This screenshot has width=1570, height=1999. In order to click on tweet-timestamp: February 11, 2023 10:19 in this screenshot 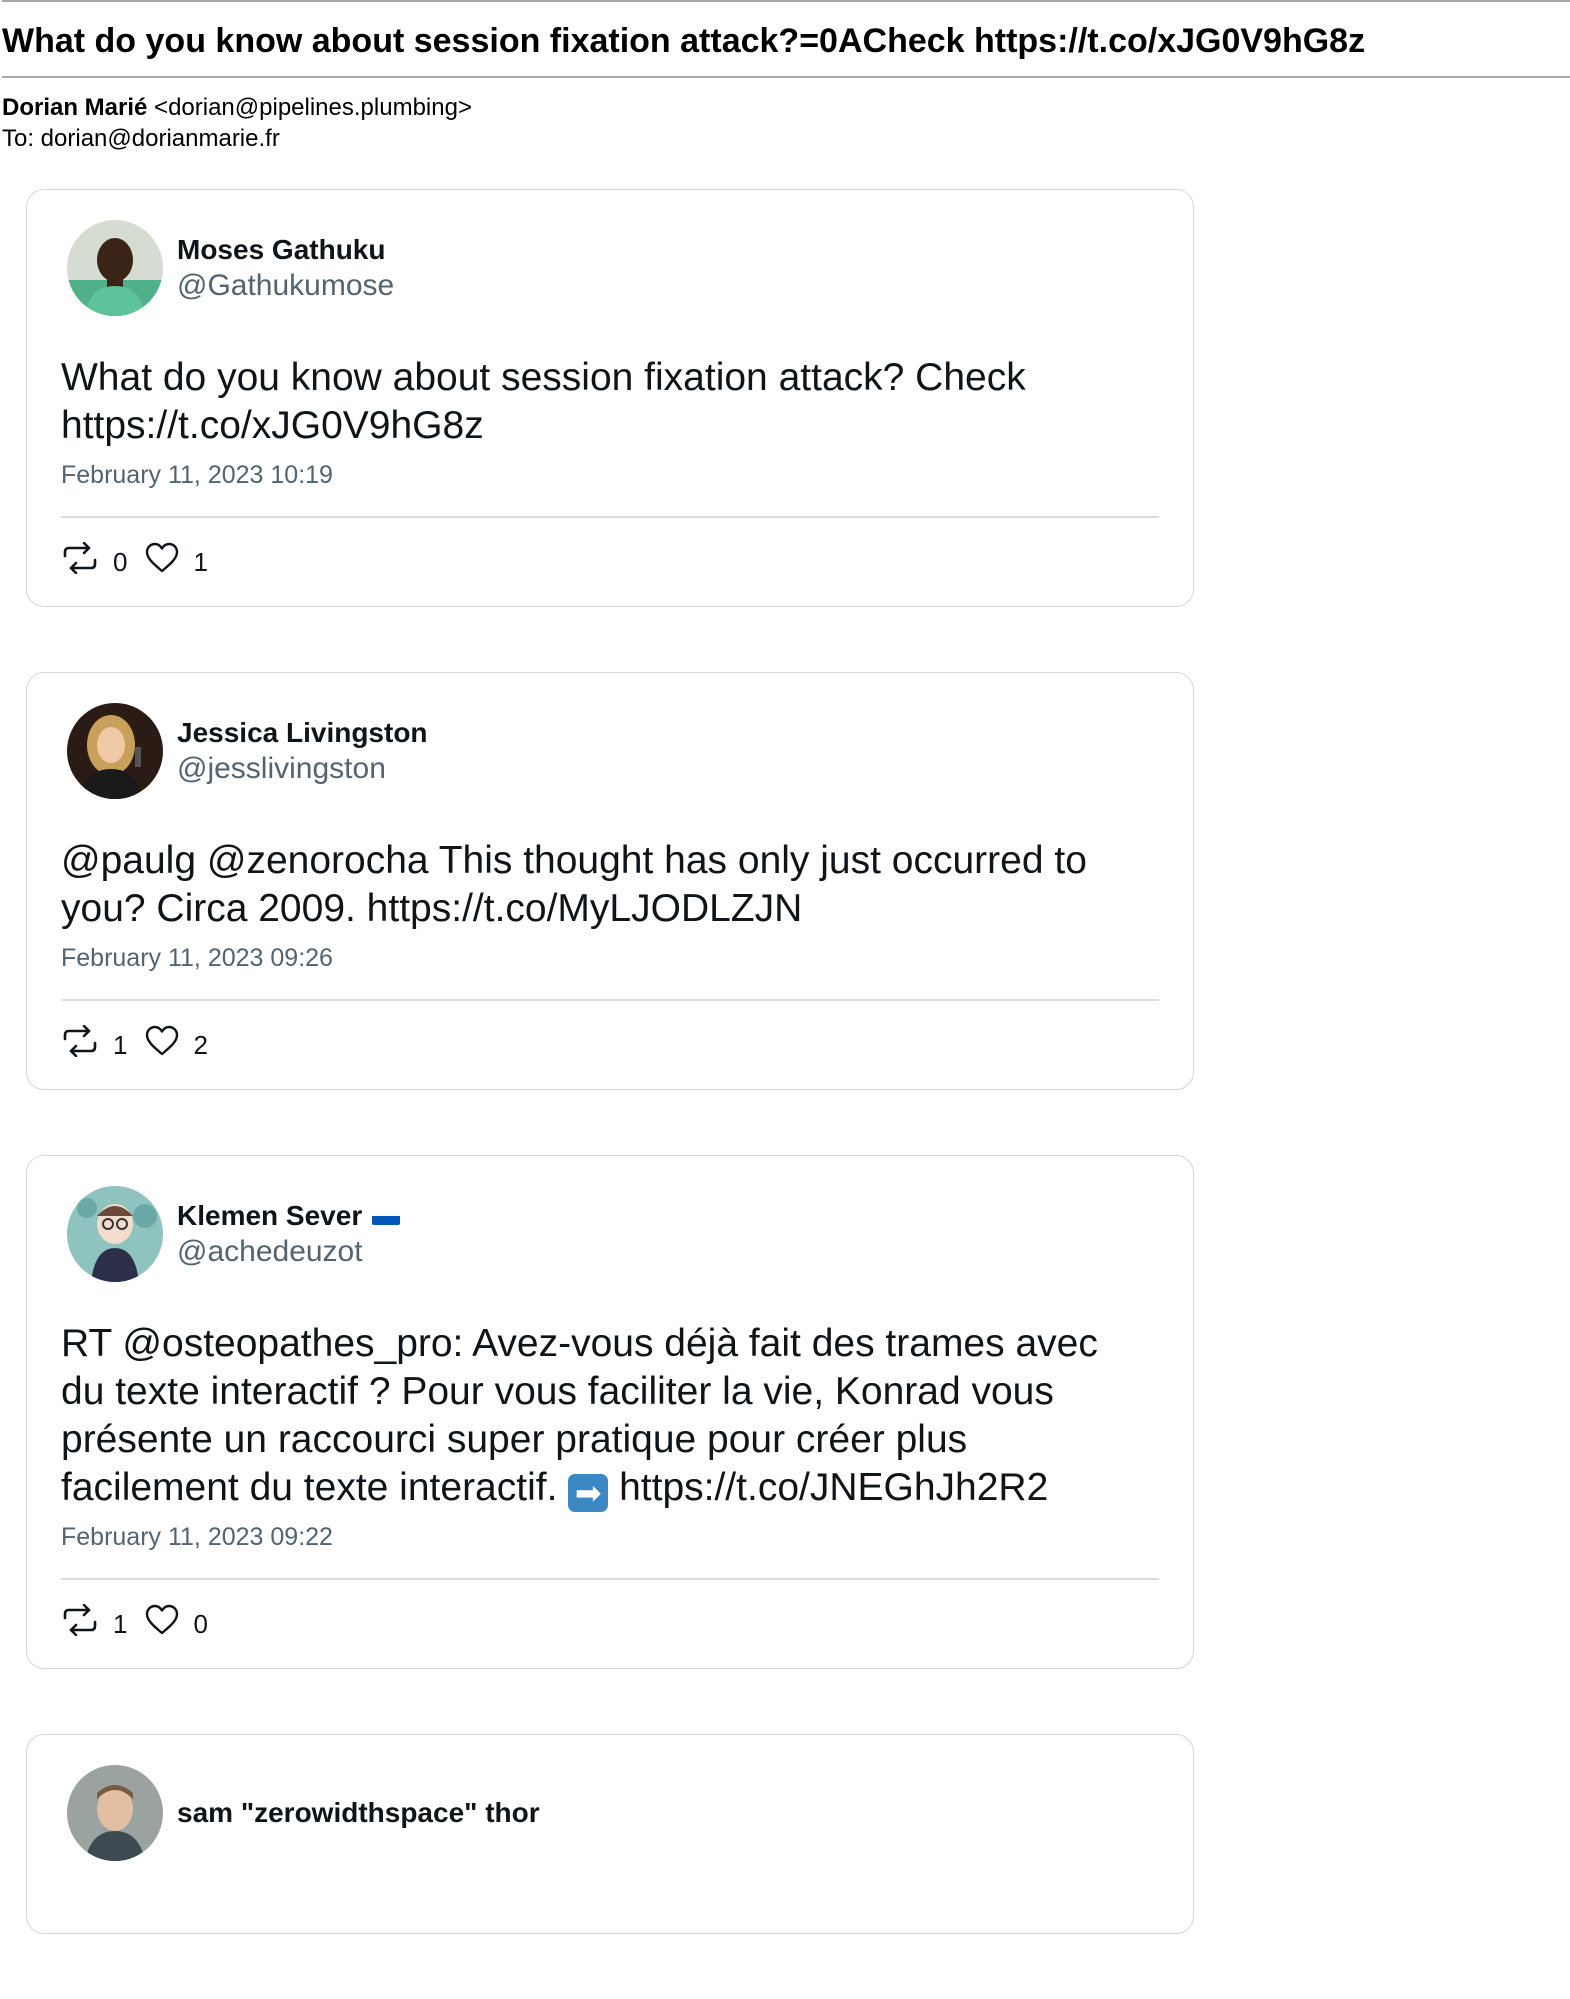, I will do `click(610, 475)`.